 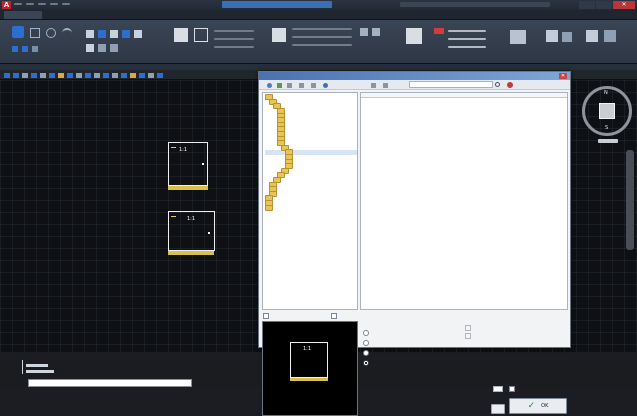 What do you see at coordinates (301, 85) in the screenshot?
I see `refresh-icon` at bounding box center [301, 85].